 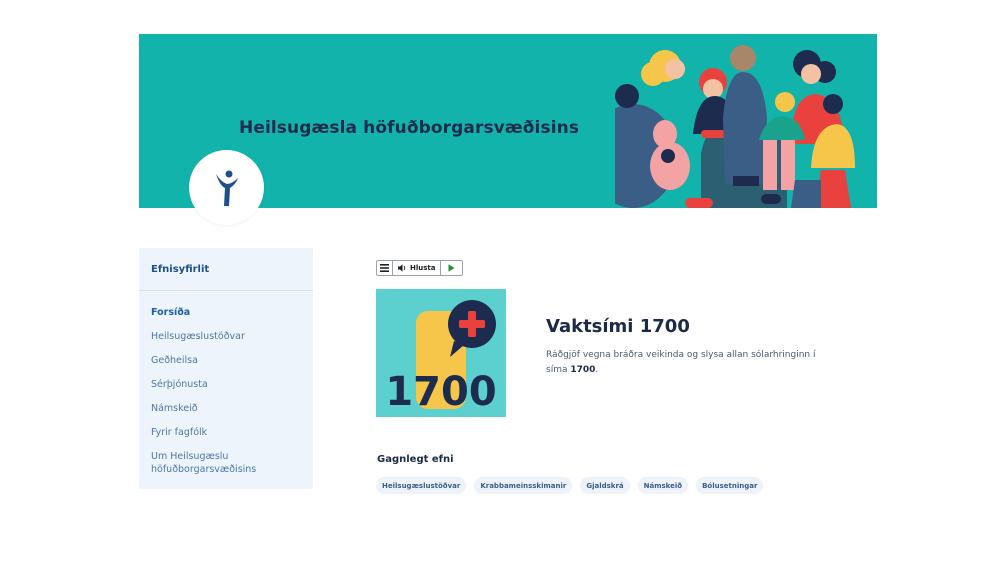 I want to click on phone-1700-image: 1700, so click(x=441, y=353).